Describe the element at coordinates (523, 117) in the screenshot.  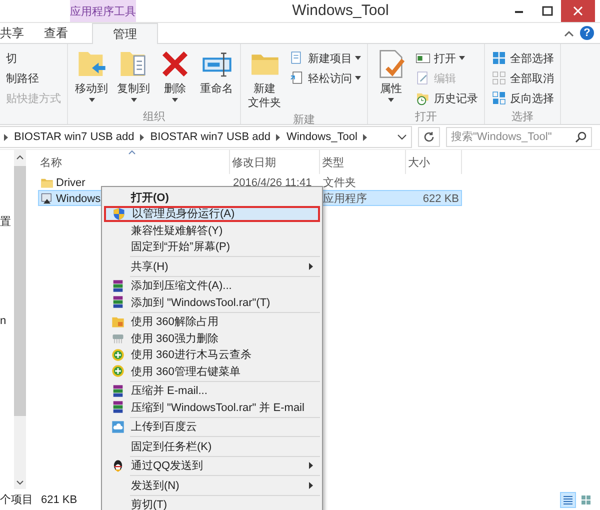
I see `group-label: 选择` at that location.